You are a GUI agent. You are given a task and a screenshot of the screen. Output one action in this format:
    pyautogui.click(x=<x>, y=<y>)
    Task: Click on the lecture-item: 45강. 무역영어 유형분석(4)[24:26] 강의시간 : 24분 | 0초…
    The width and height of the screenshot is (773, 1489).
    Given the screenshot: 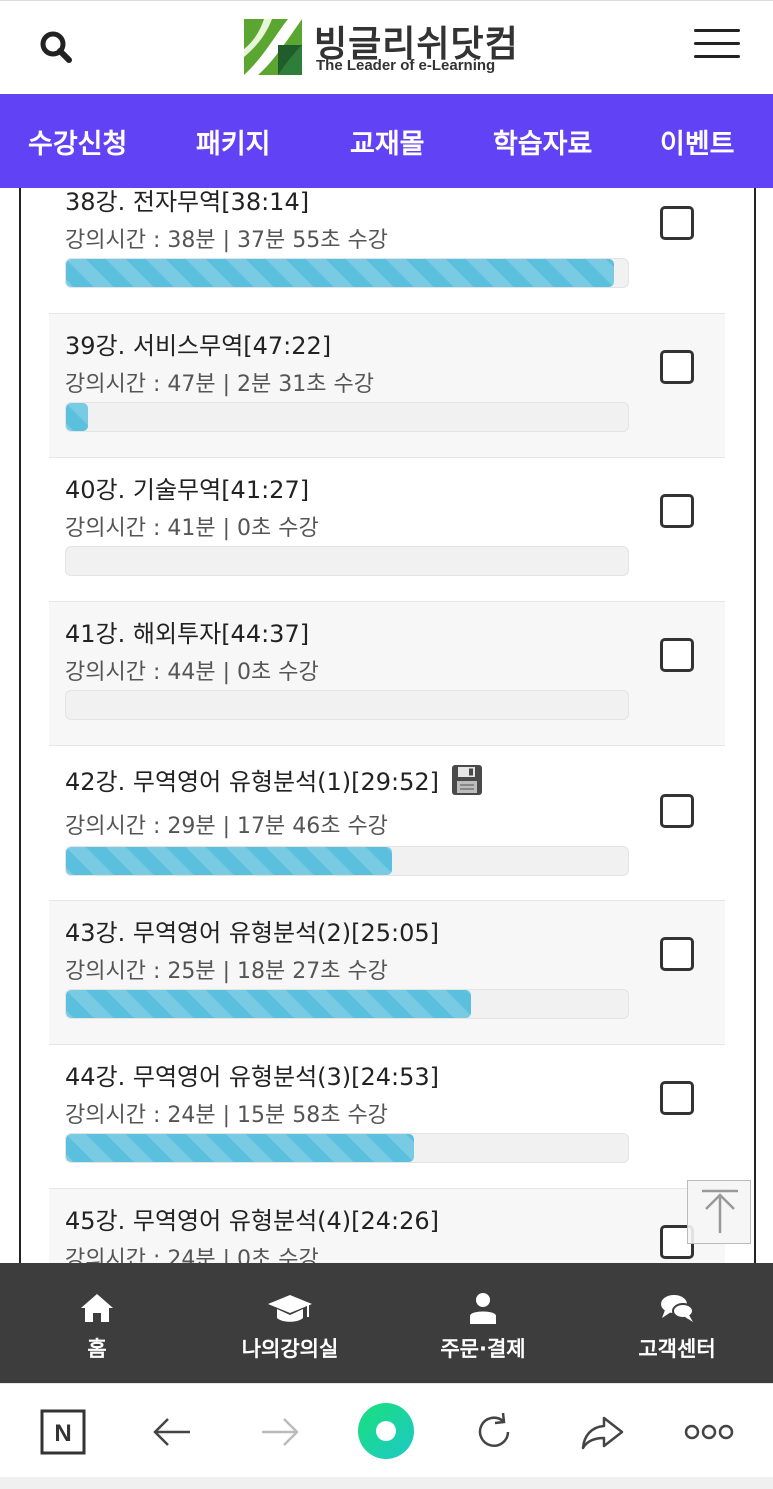 What is the action you would take?
    pyautogui.click(x=387, y=1226)
    